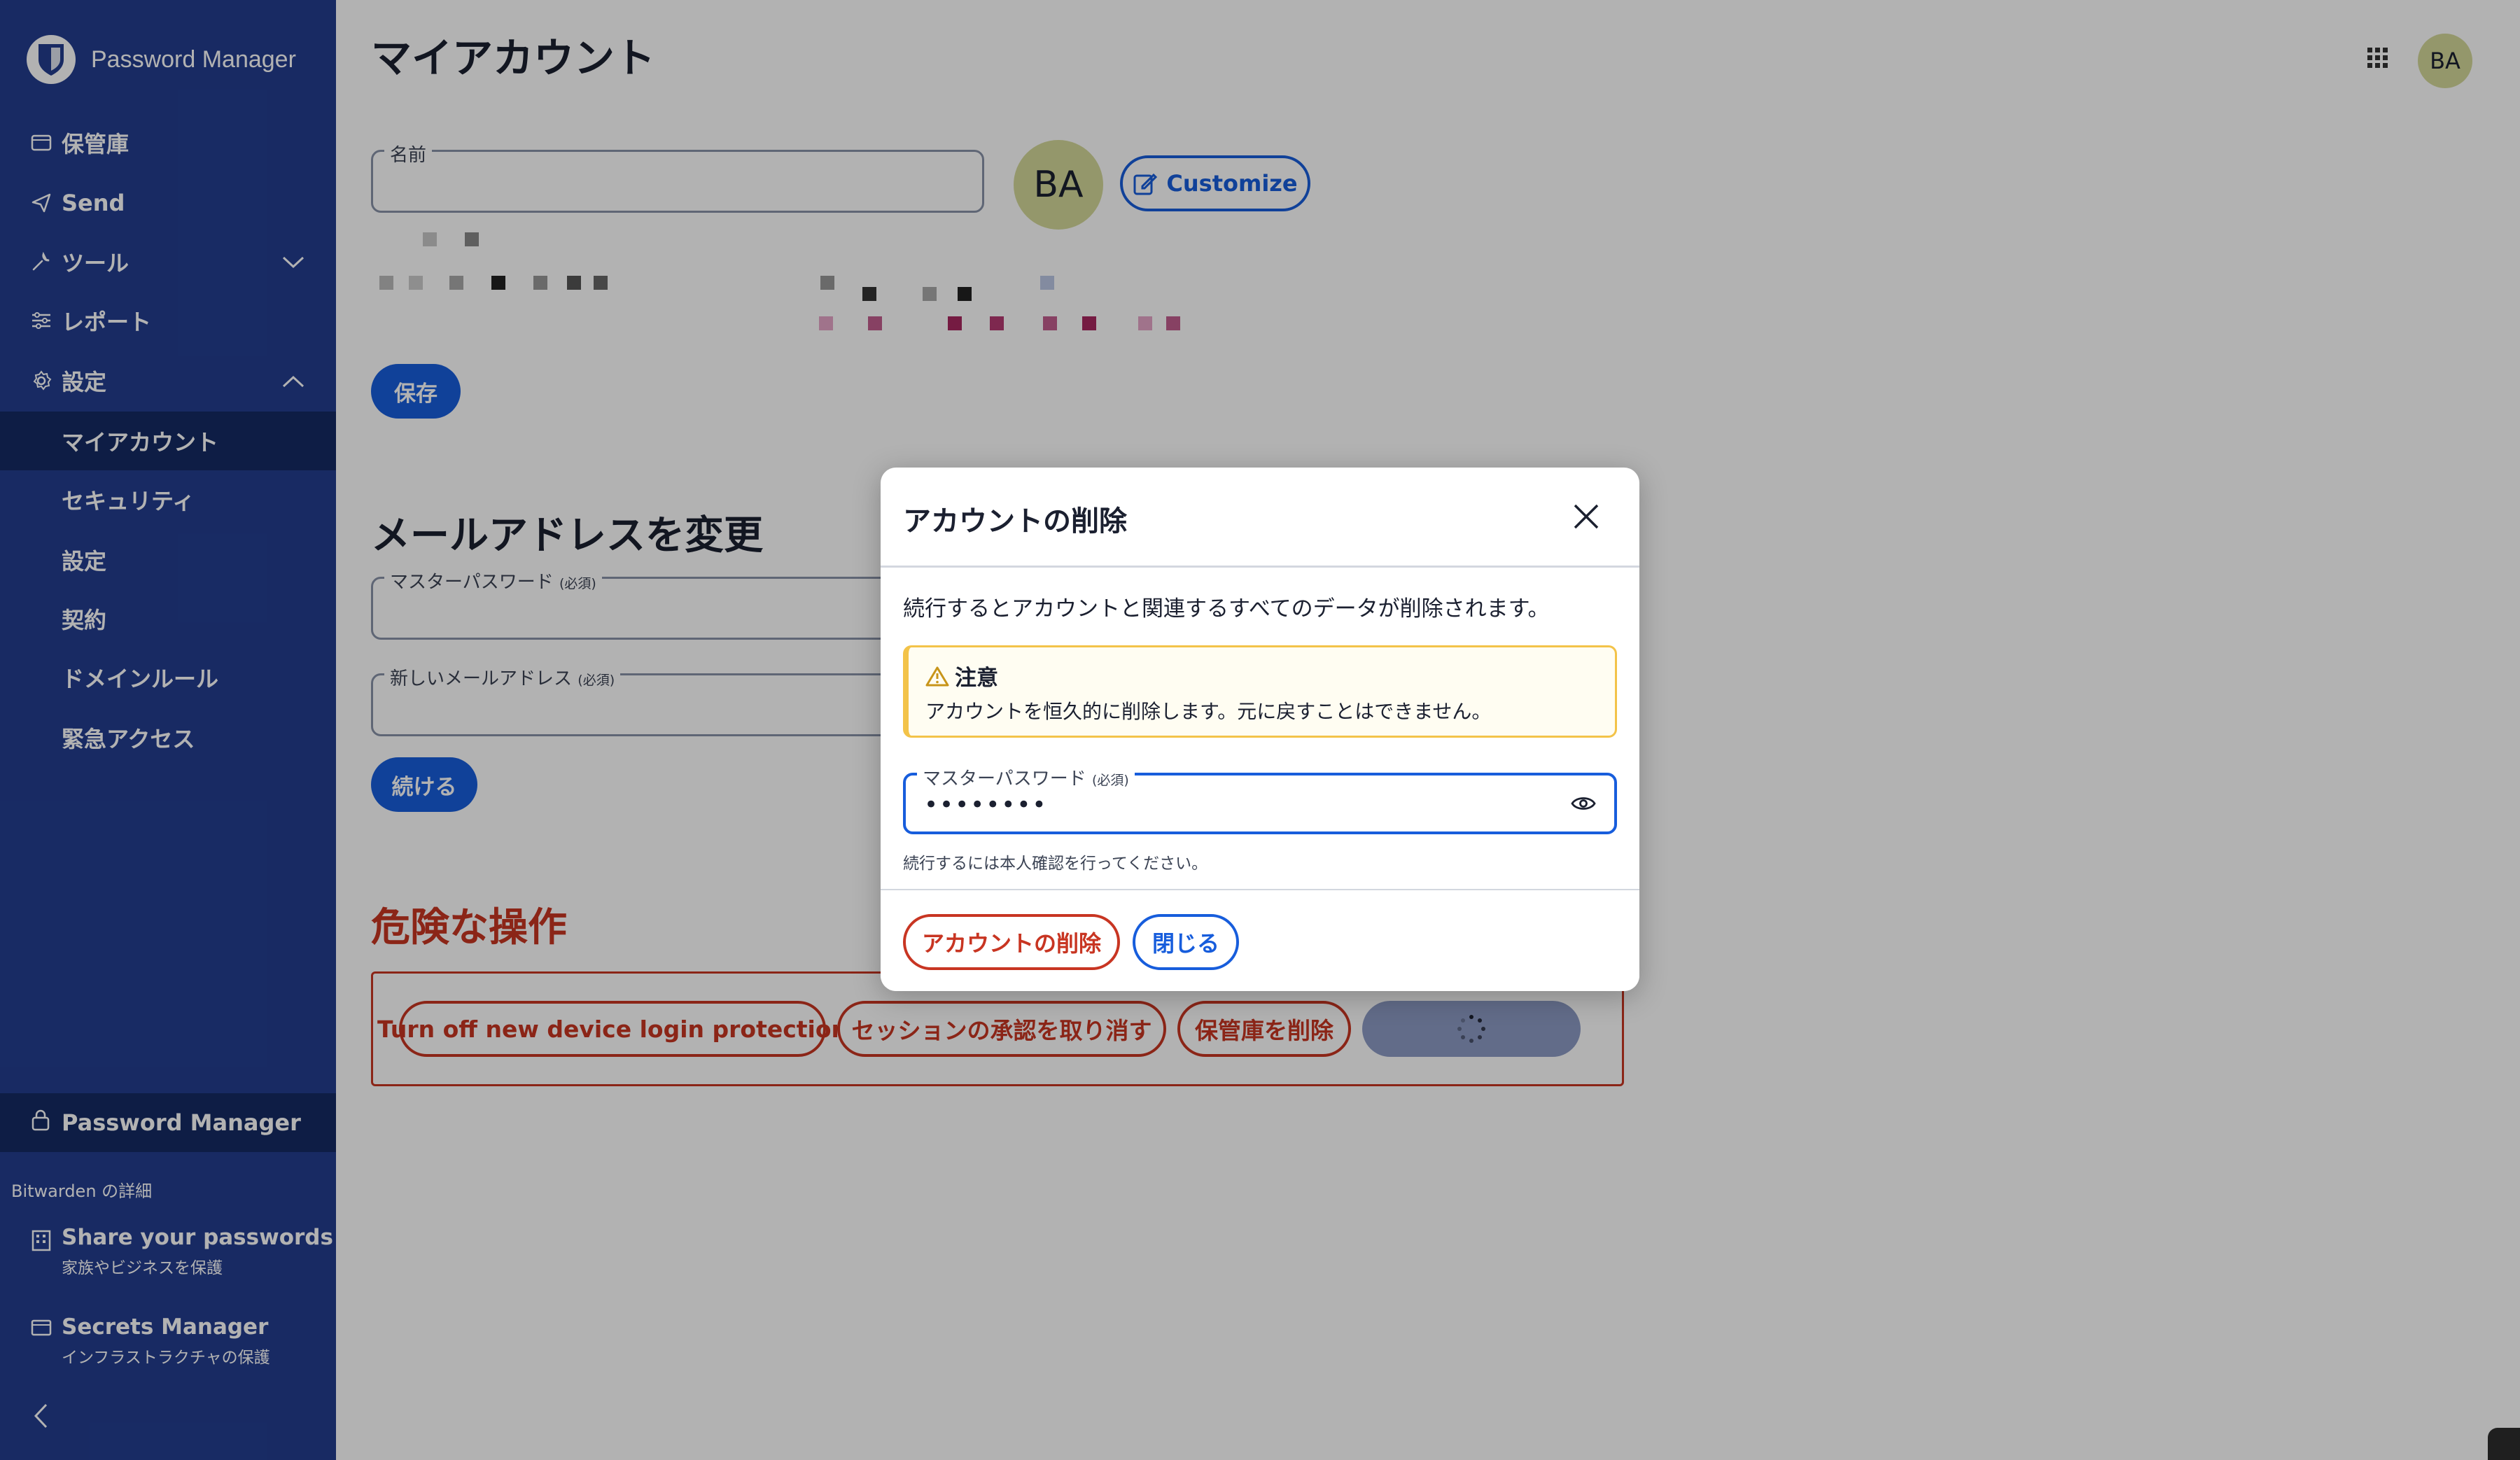  Describe the element at coordinates (1015, 521) in the screenshot. I see `dialog-title: アカウントの削除` at that location.